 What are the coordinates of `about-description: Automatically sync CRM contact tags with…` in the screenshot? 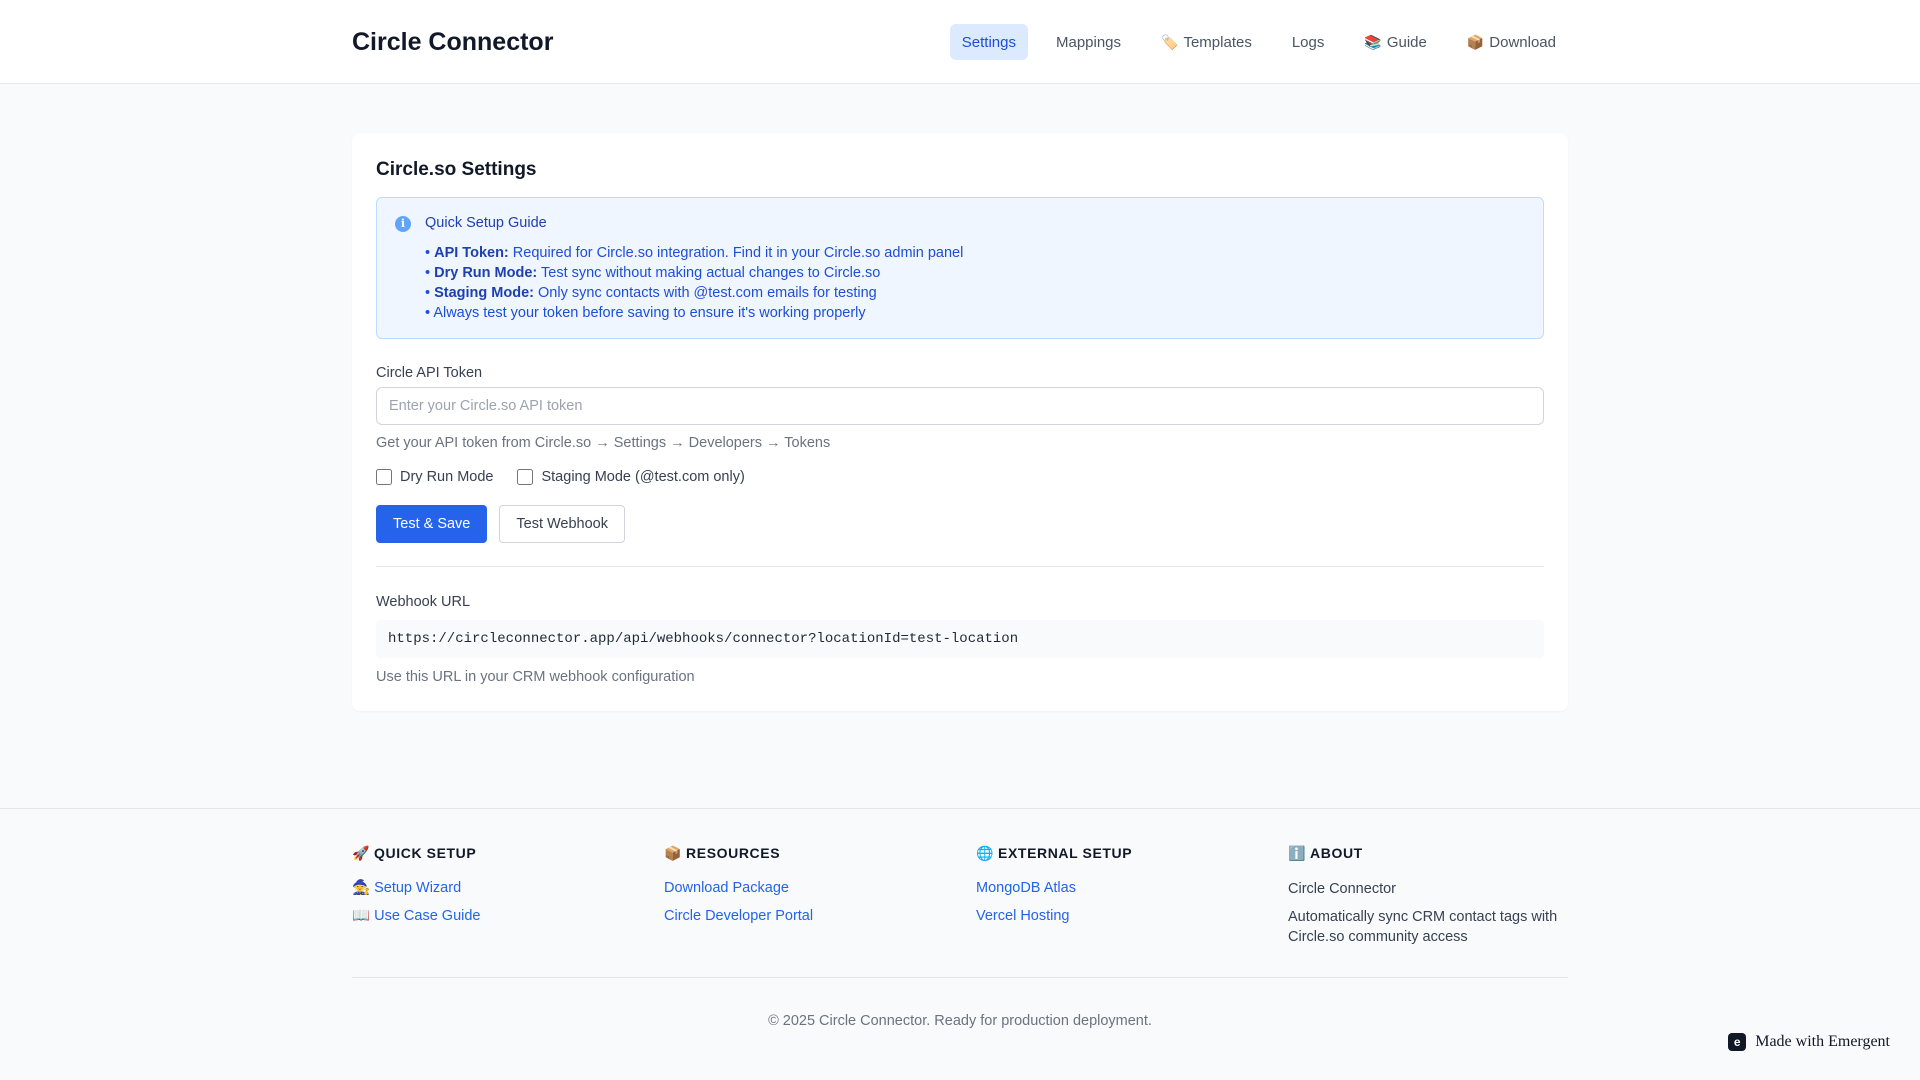 It's located at (1423, 927).